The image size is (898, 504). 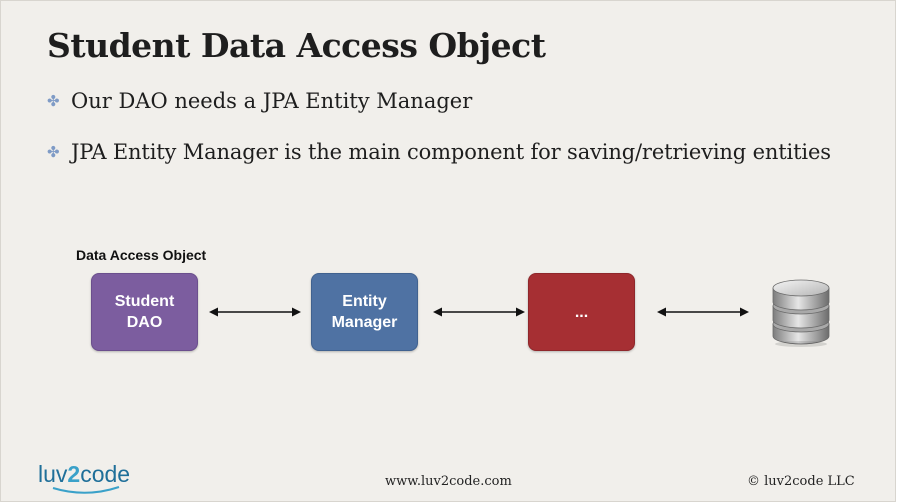 What do you see at coordinates (801, 481) in the screenshot?
I see `footer-copyright: © luv2code LLC` at bounding box center [801, 481].